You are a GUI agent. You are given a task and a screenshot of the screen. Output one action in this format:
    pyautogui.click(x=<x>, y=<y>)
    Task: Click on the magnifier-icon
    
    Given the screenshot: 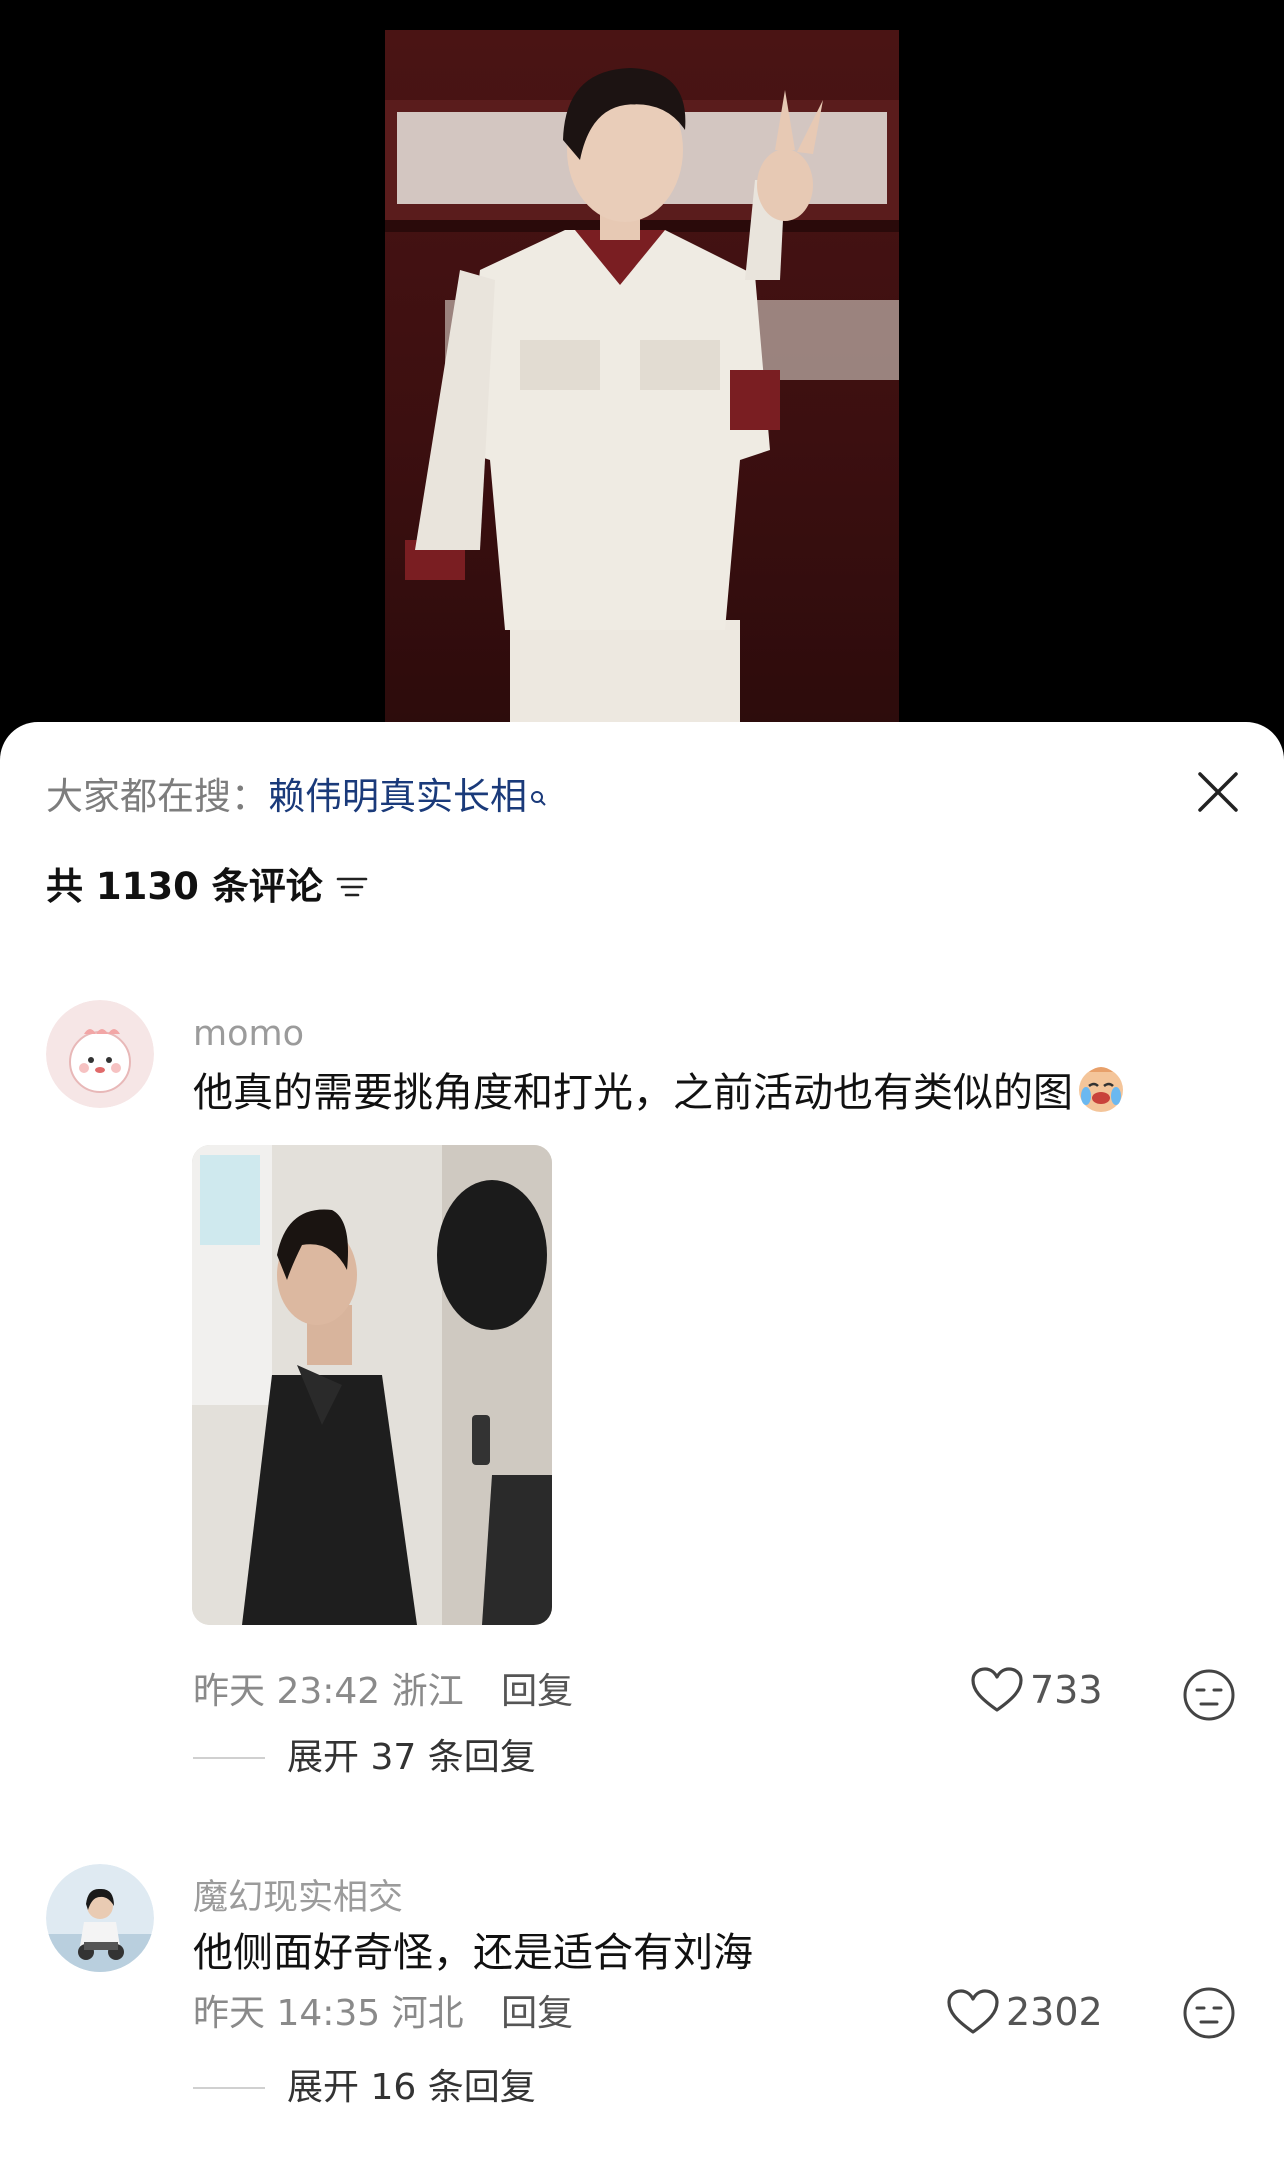 What is the action you would take?
    pyautogui.click(x=538, y=797)
    